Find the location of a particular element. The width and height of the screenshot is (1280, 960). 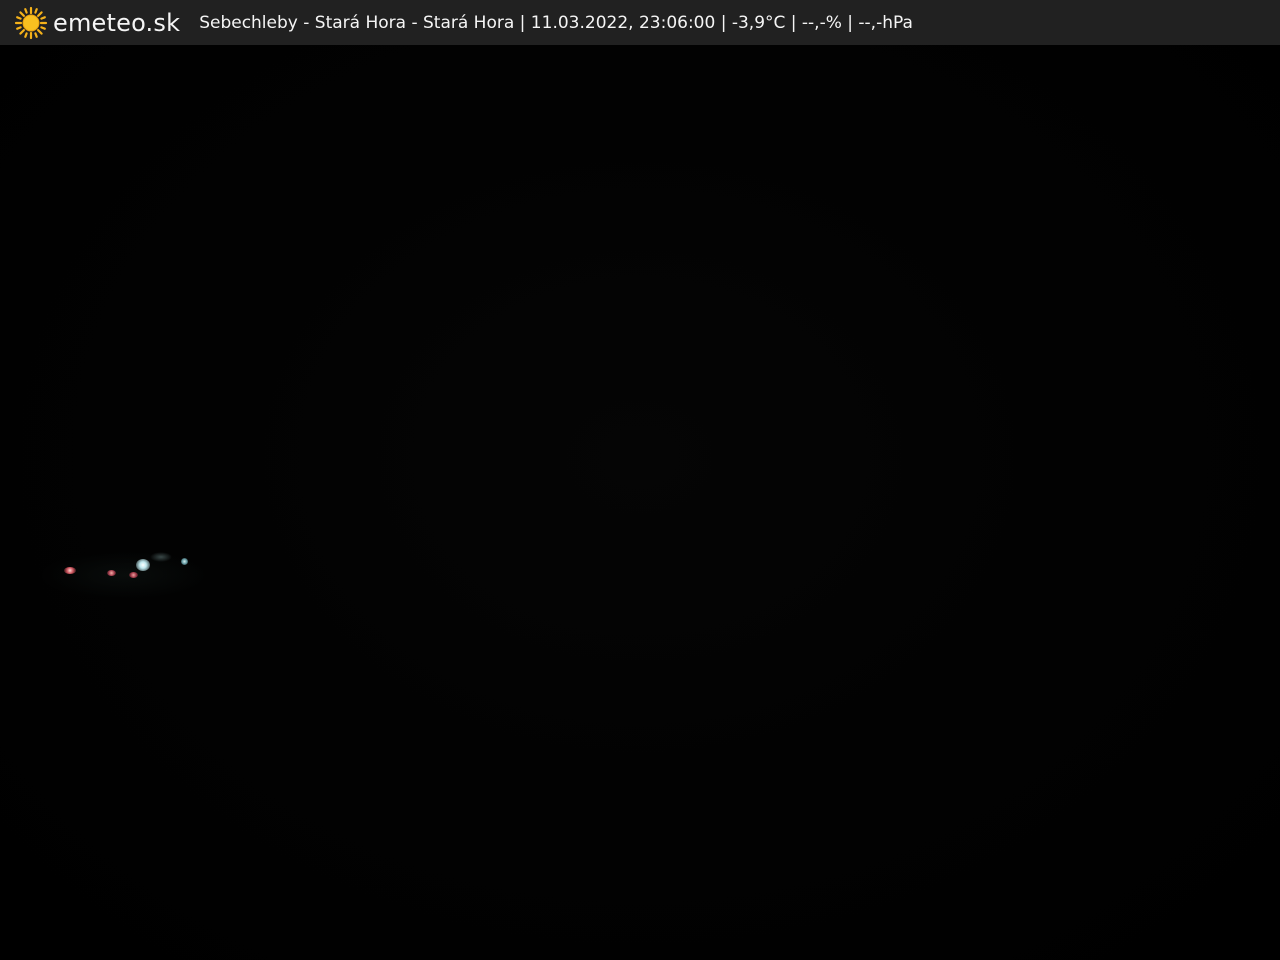

brand-name: emeteo.sk is located at coordinates (117, 22).